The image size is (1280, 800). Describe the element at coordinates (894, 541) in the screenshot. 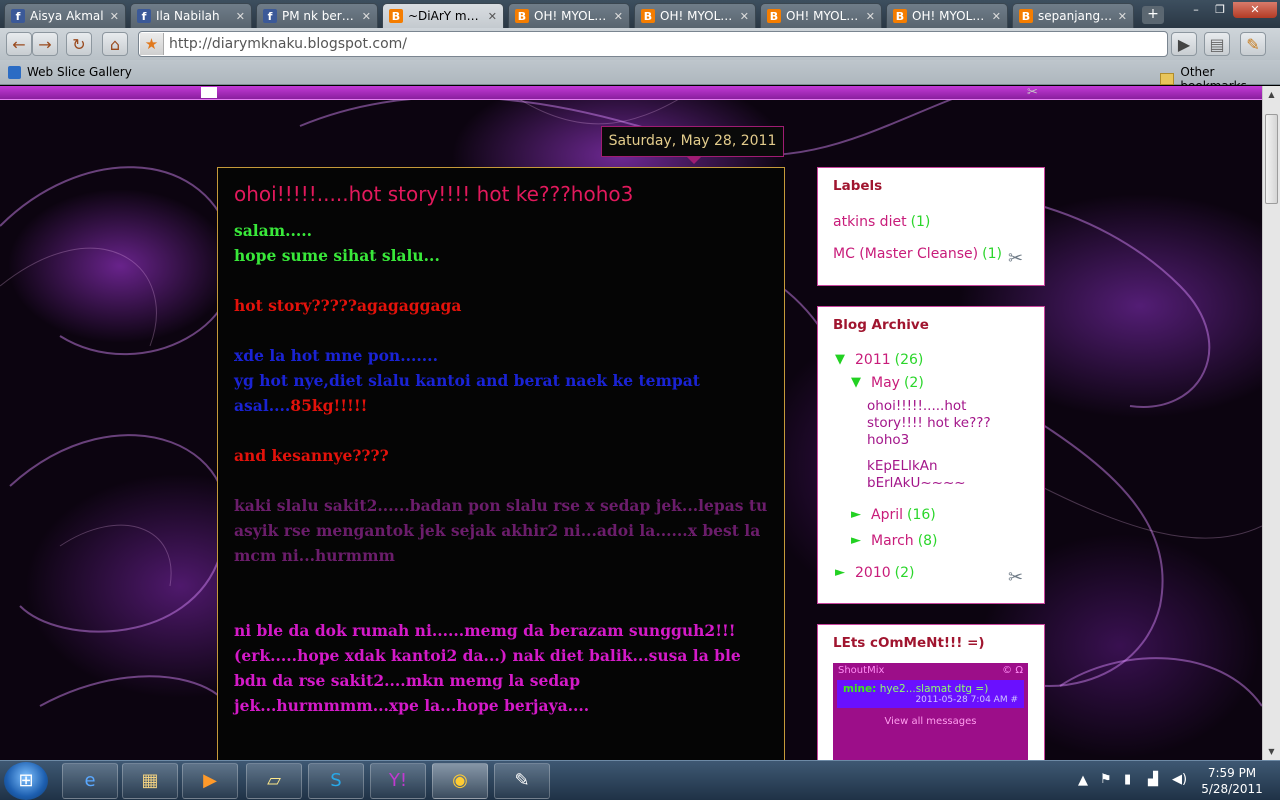

I see `archive-month-march: ► March (8)` at that location.